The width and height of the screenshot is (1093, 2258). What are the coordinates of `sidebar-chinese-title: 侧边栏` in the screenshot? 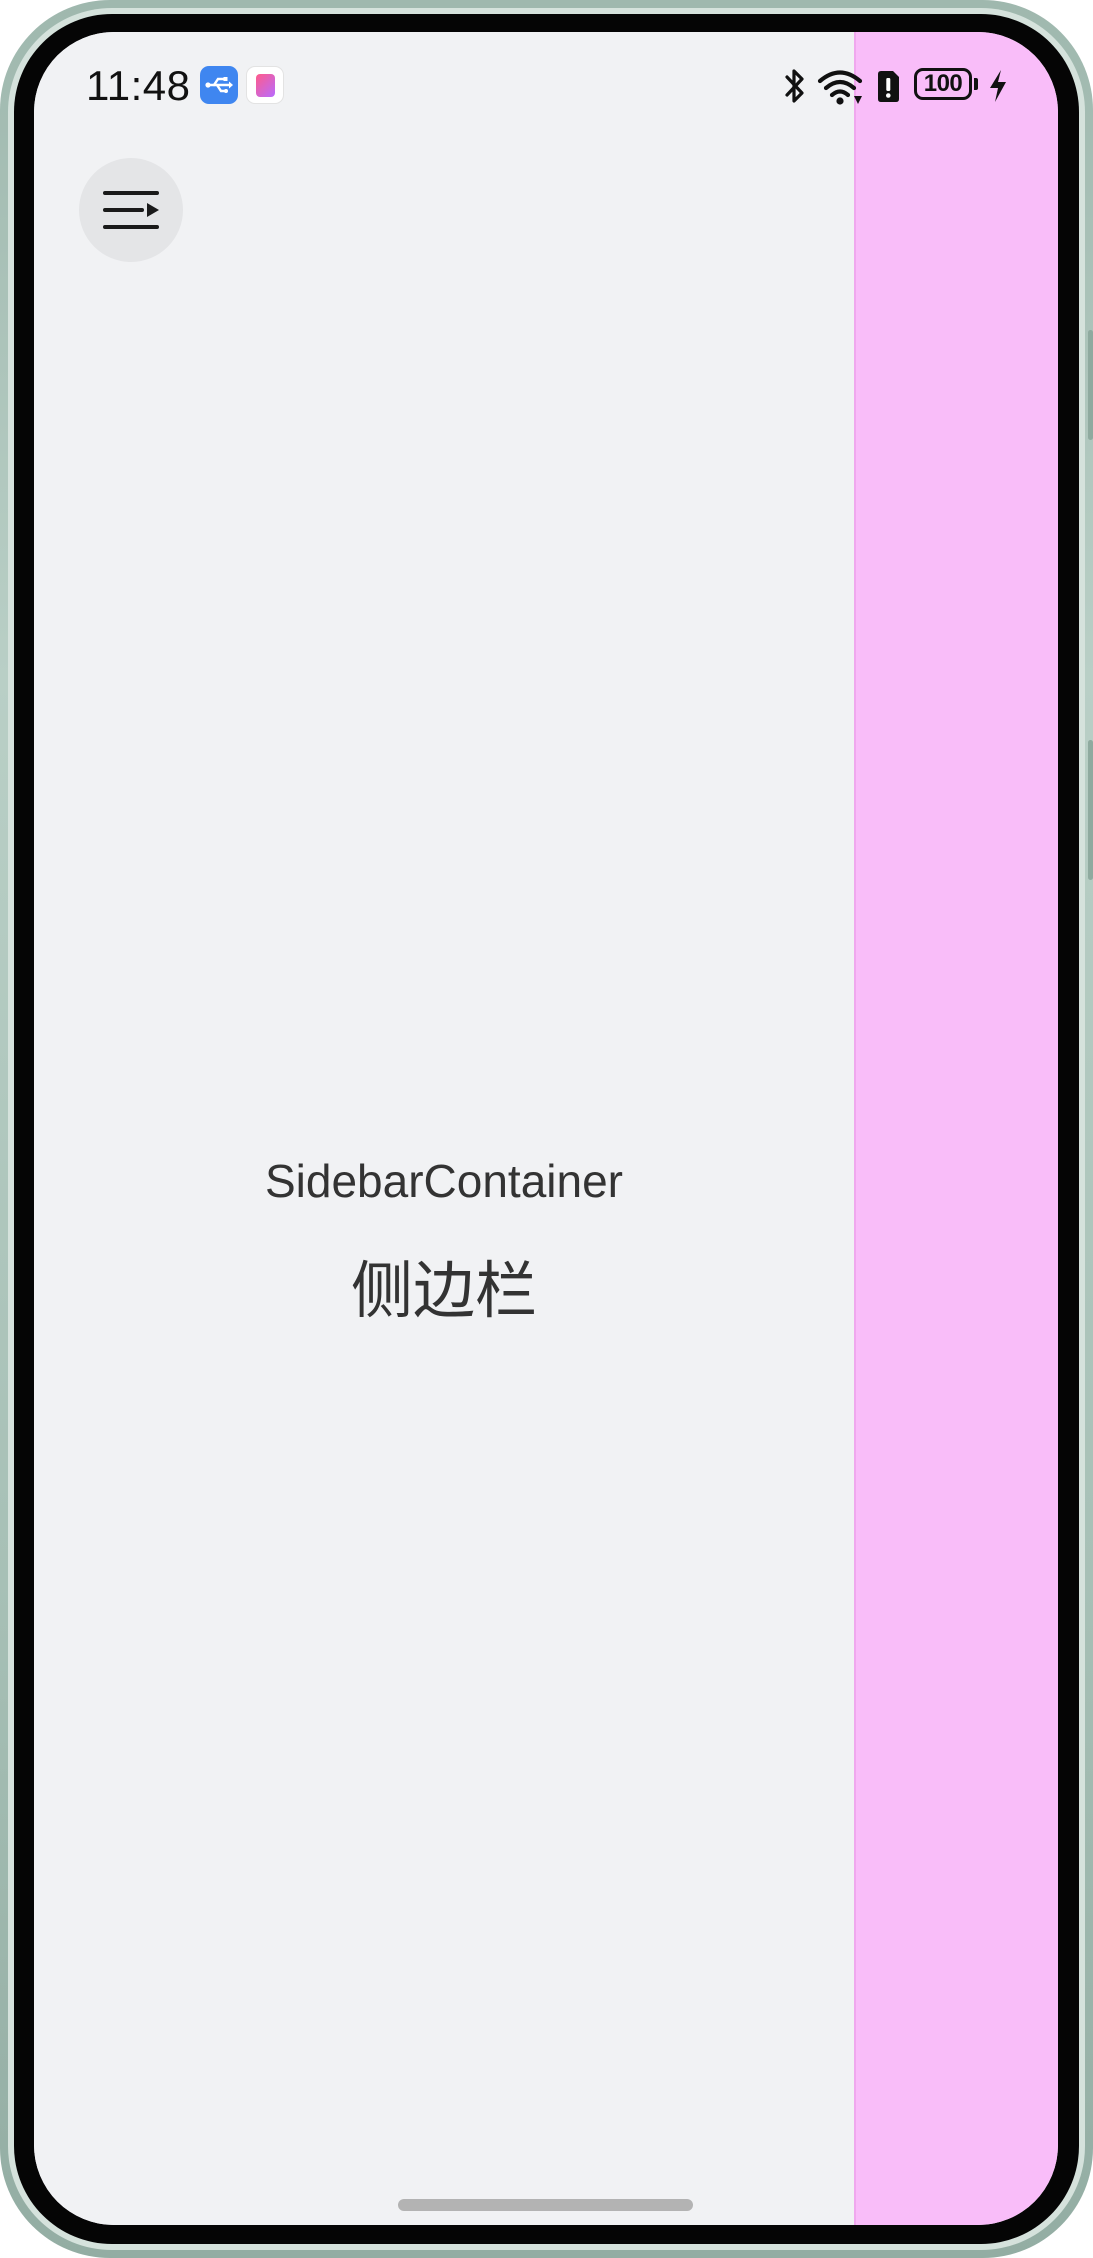 It's located at (443, 1290).